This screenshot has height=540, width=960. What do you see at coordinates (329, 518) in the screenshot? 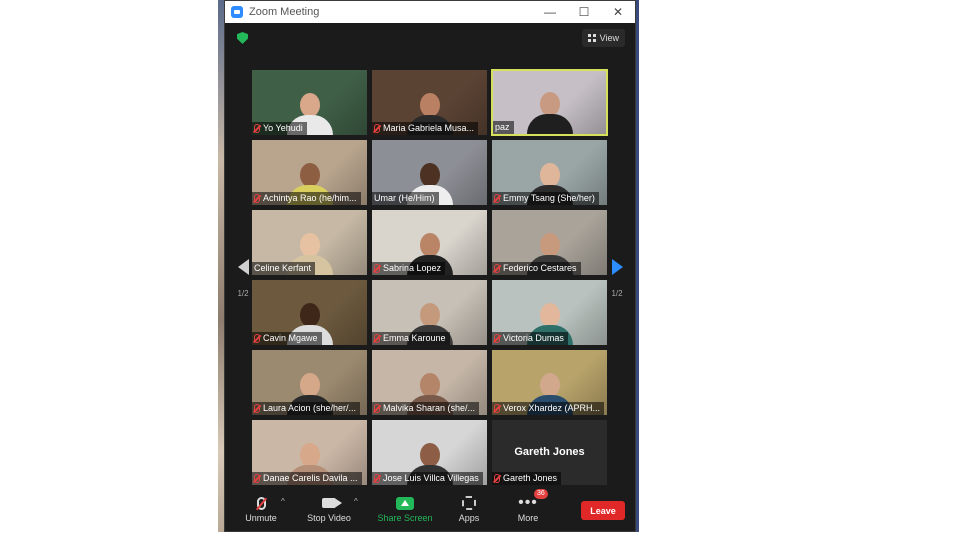
I see `stop-video-label: Stop Video` at bounding box center [329, 518].